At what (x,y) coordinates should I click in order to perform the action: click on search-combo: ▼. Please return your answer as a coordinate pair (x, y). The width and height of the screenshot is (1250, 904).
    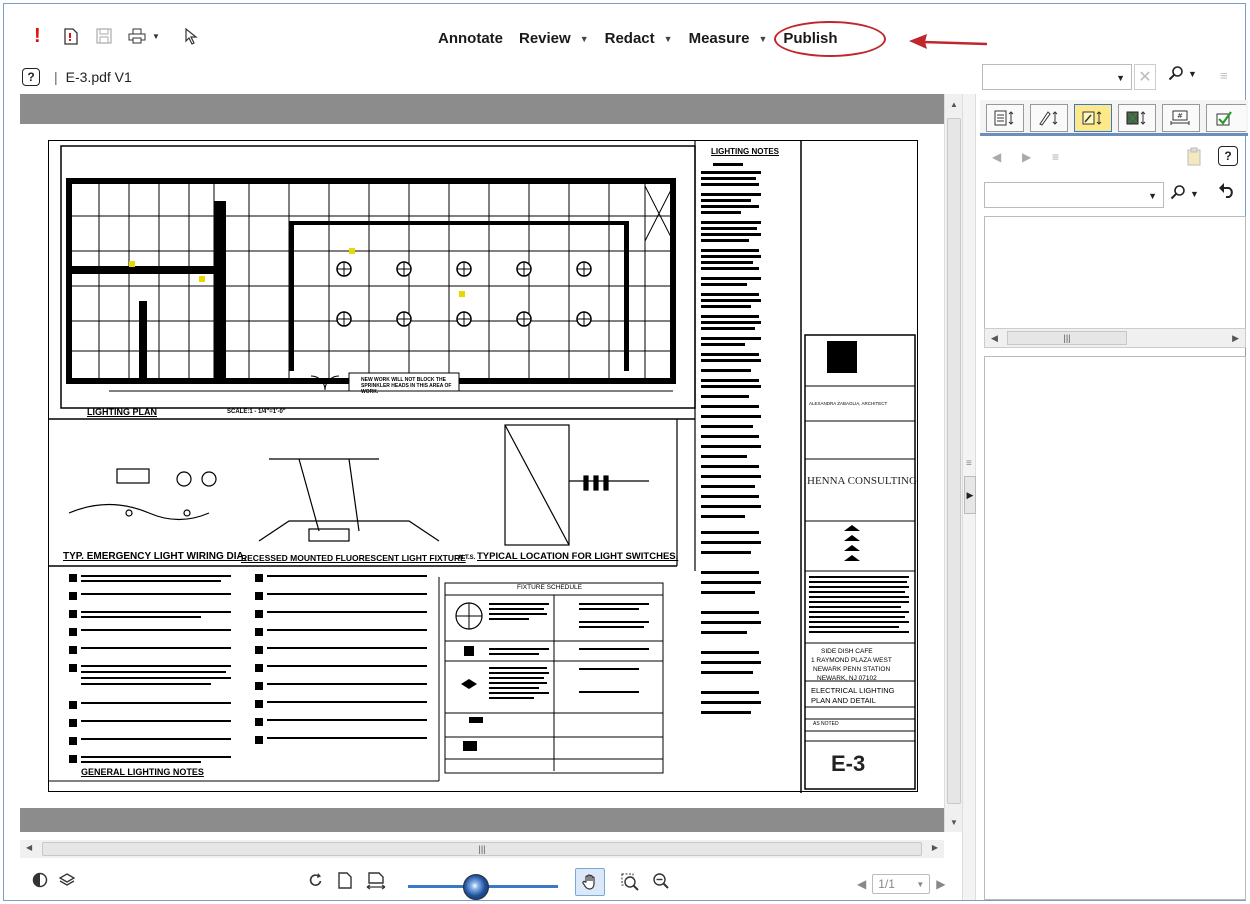
    Looking at the image, I should click on (1057, 77).